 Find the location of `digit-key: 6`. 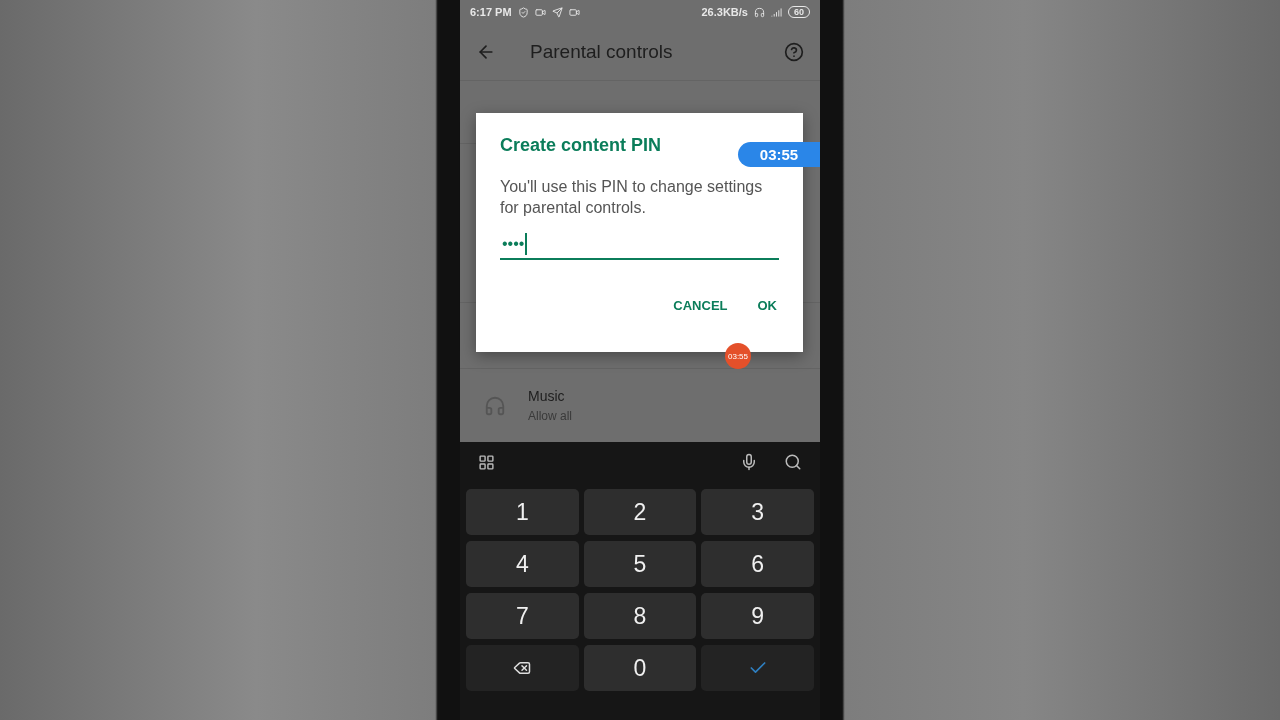

digit-key: 6 is located at coordinates (757, 564).